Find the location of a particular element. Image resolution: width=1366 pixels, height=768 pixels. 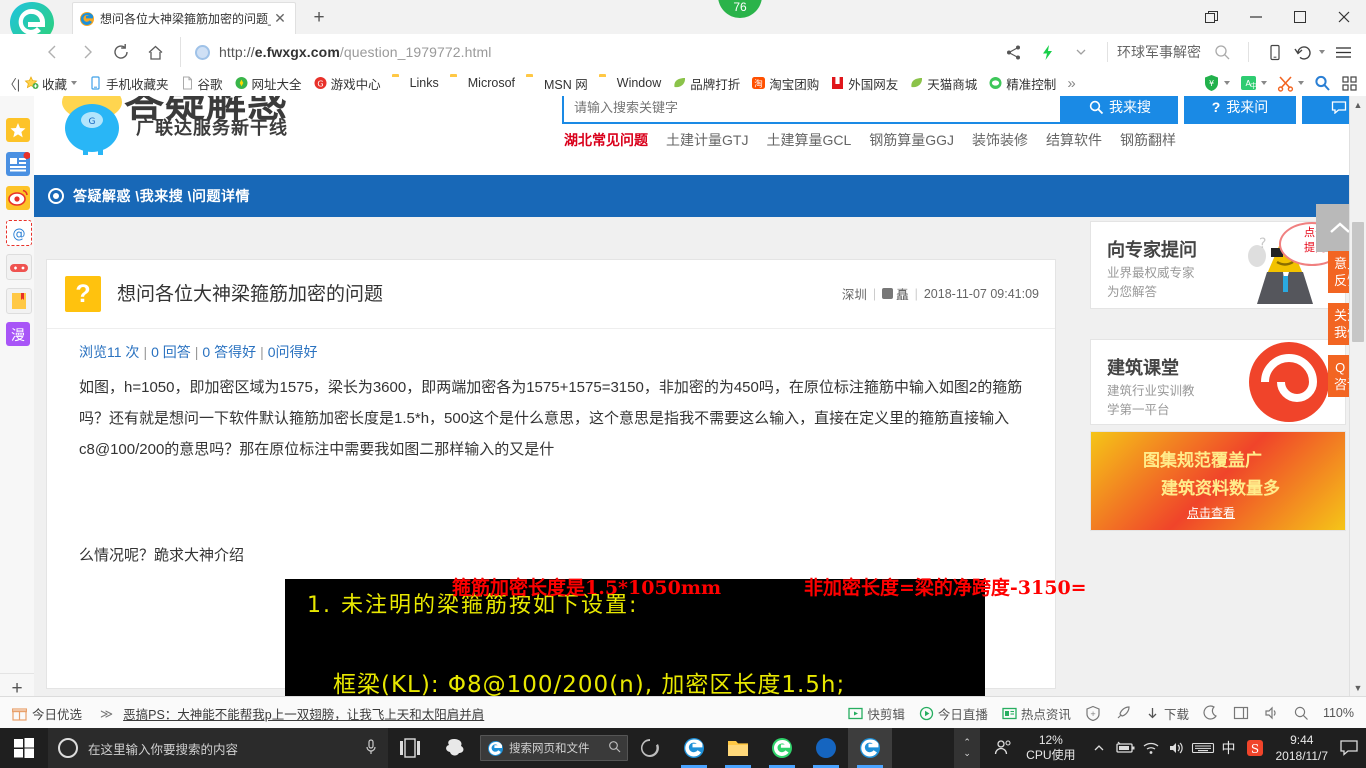

site-search-input is located at coordinates (812, 109).